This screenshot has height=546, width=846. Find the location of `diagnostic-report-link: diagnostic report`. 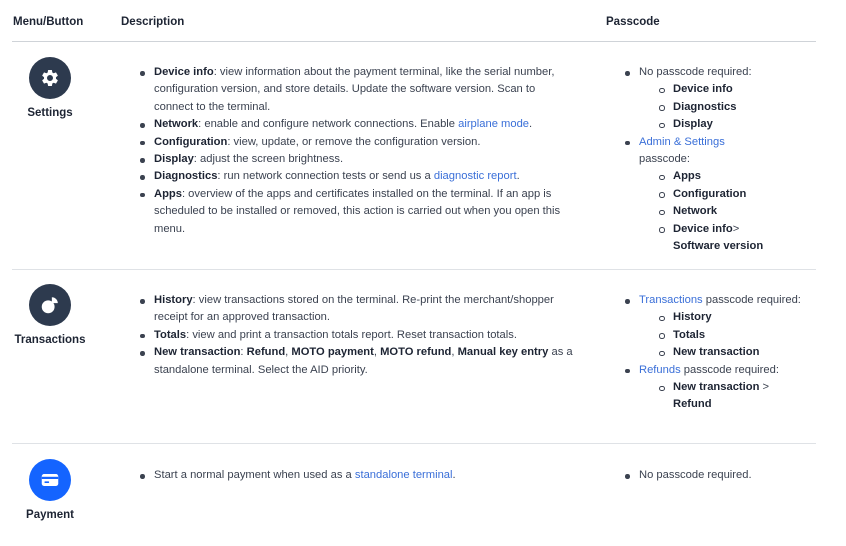

diagnostic-report-link: diagnostic report is located at coordinates (475, 176).